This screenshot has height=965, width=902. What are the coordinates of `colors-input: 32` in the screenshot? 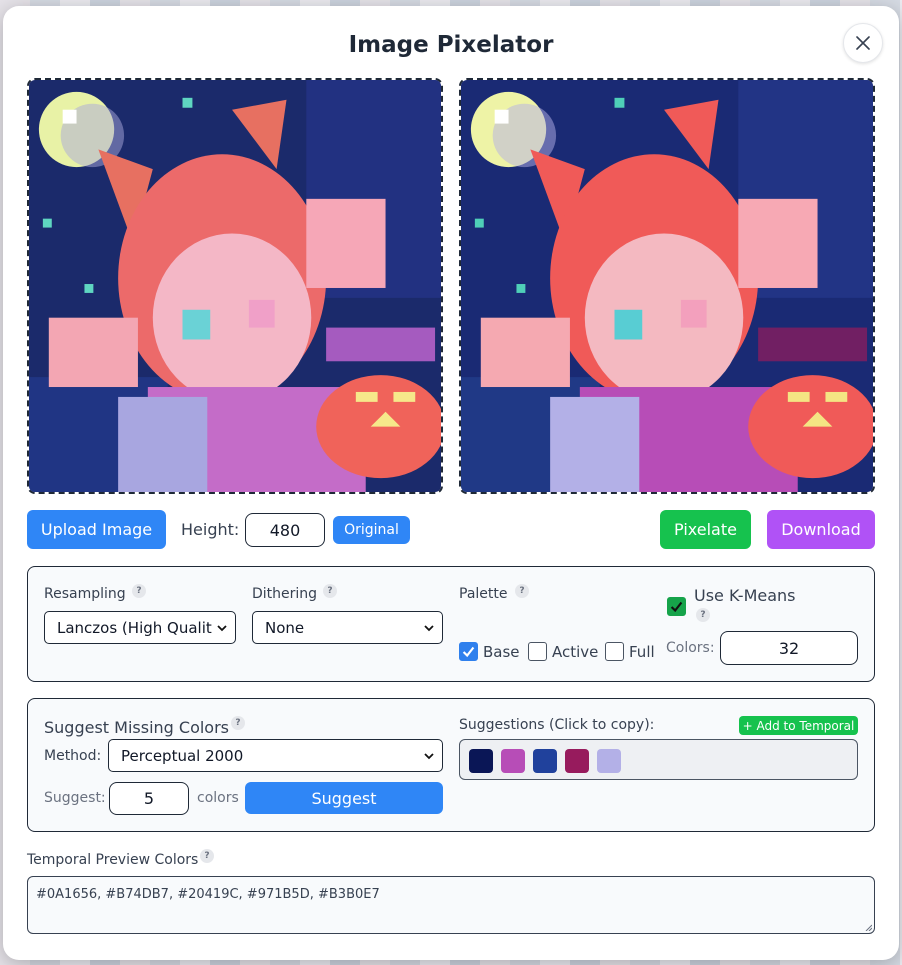 It's located at (789, 648).